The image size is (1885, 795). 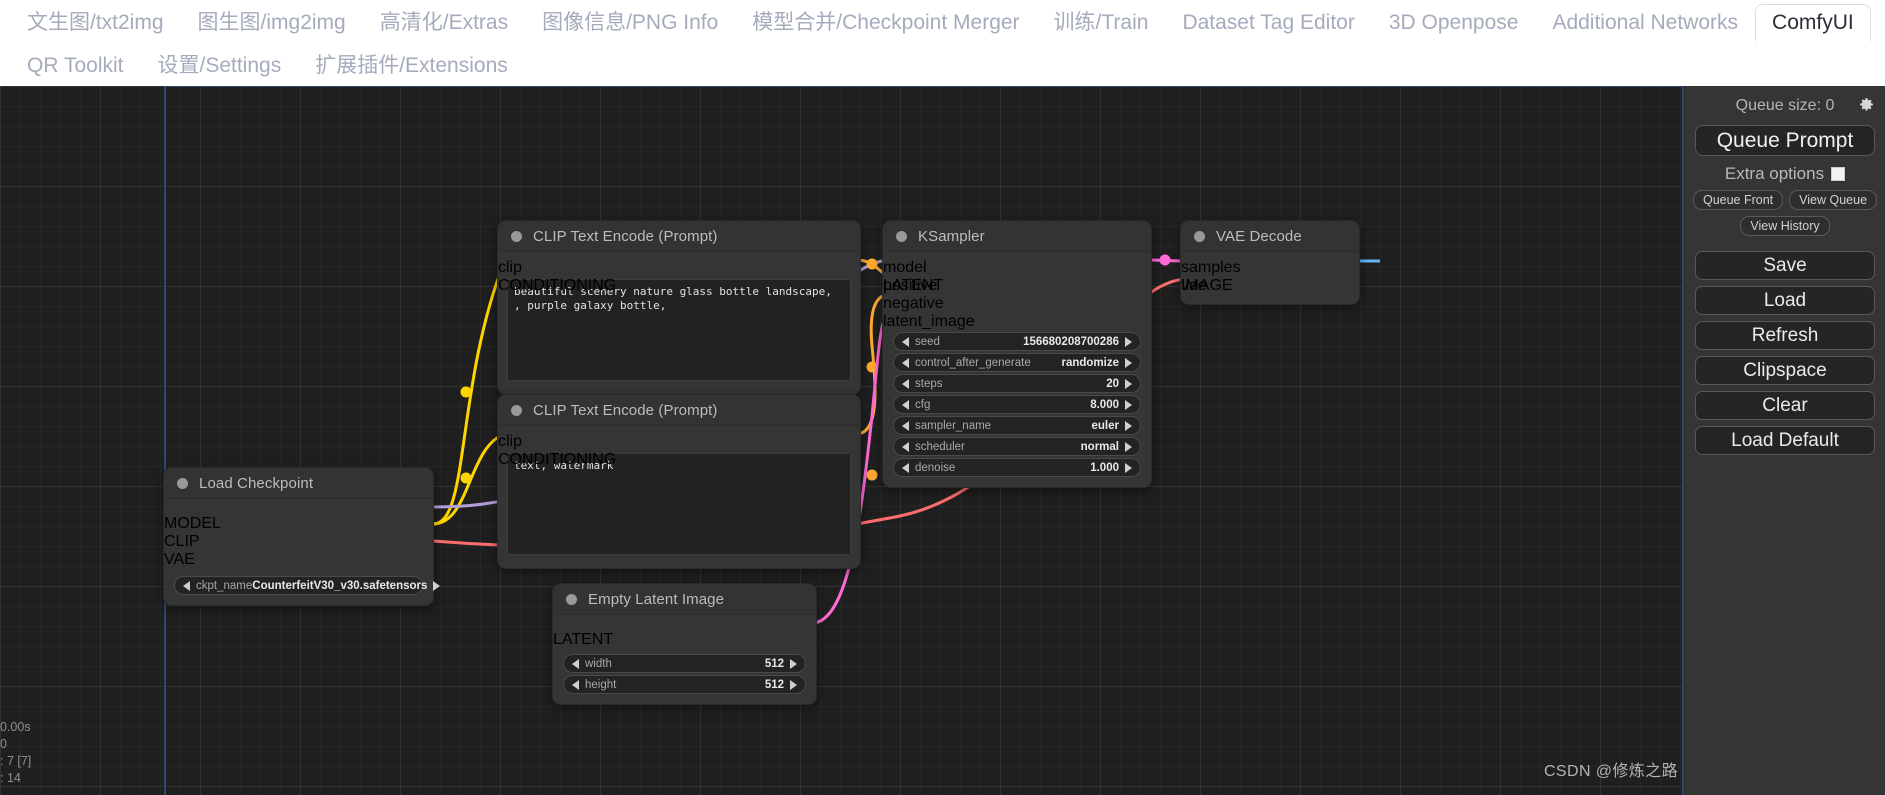 I want to click on tab-additional-networks: Additional Networks, so click(x=1645, y=22).